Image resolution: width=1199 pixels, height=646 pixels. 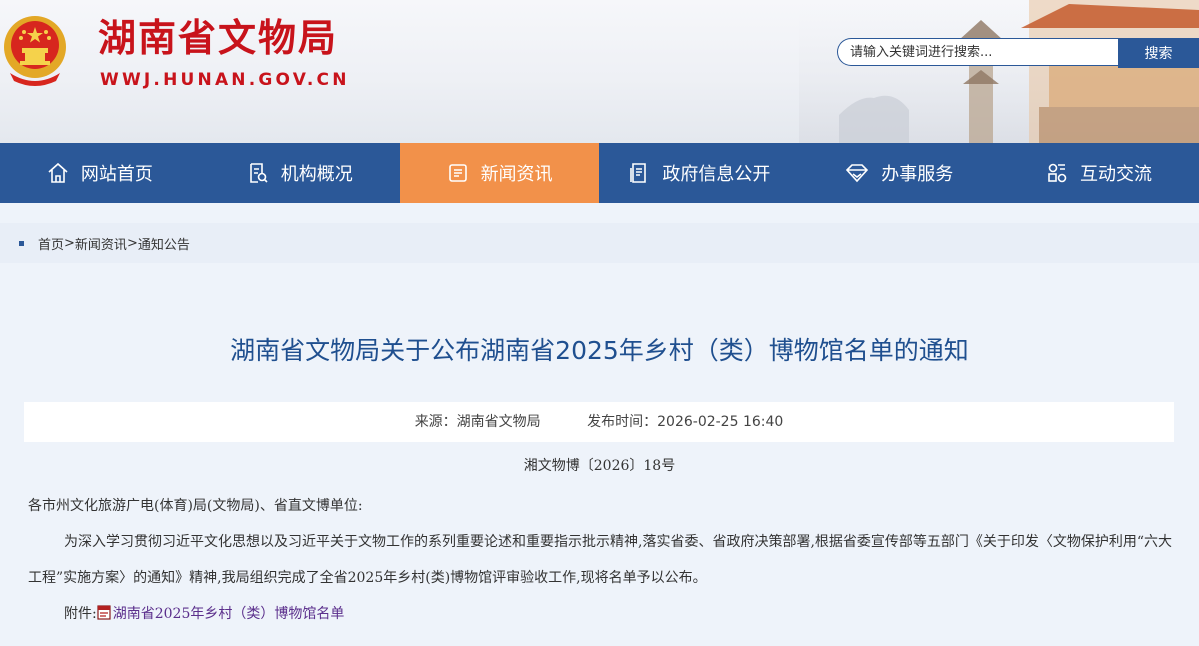 I want to click on pavilion-scenery-image, so click(x=999, y=71).